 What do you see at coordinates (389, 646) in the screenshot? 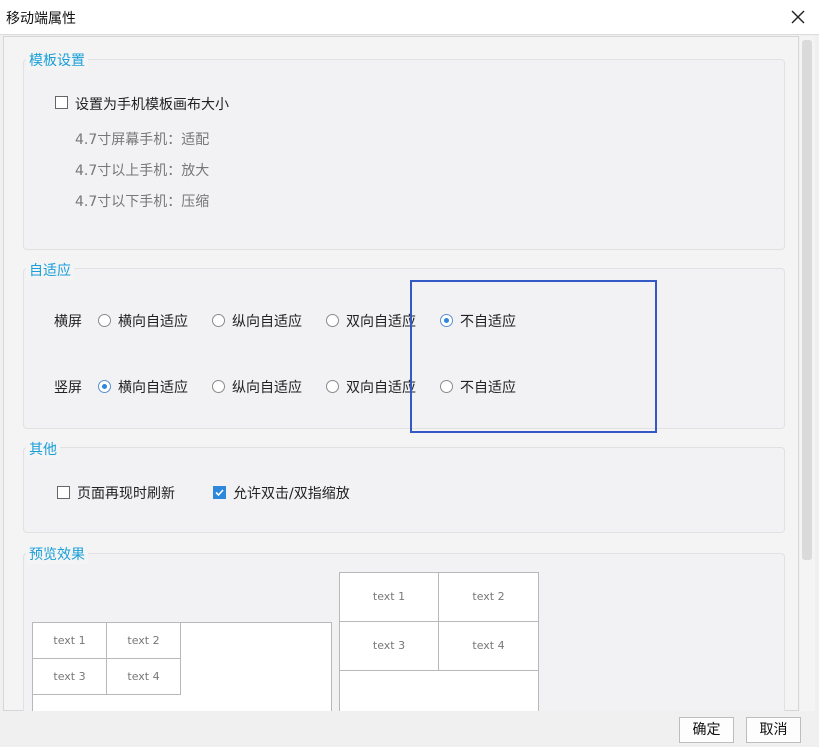
I see `preview-right-cell: text 3` at bounding box center [389, 646].